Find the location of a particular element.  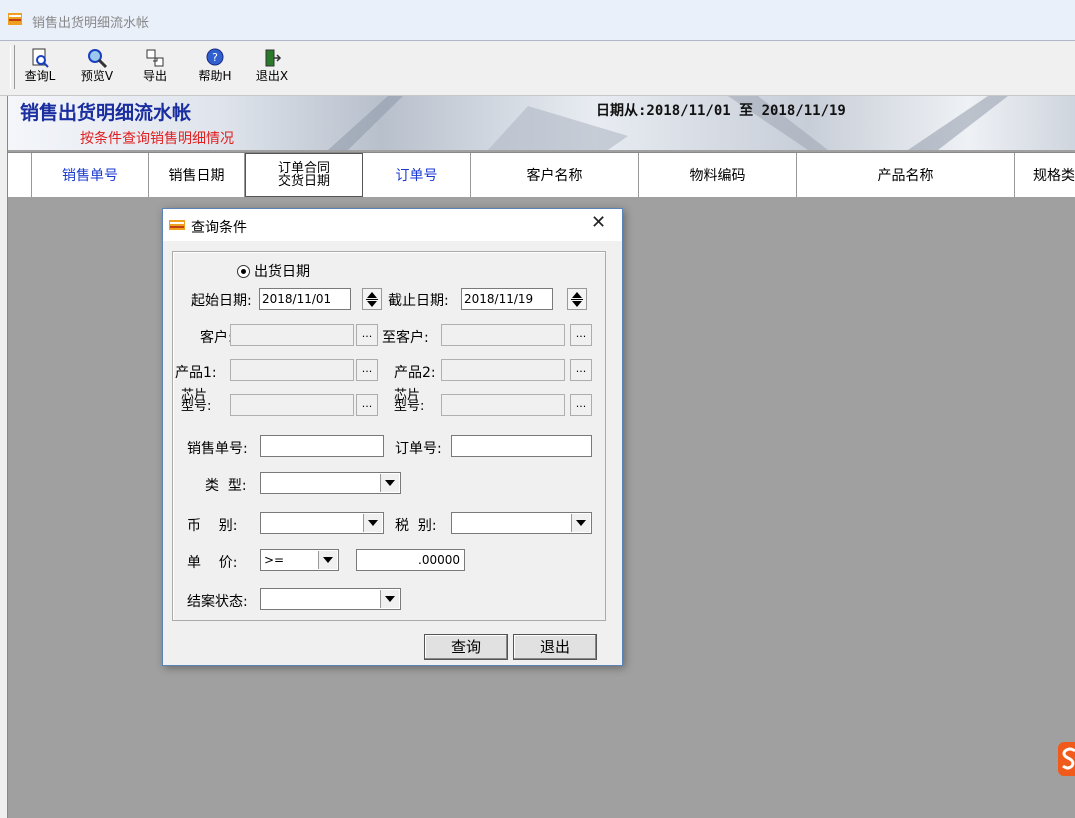

sales-no-field is located at coordinates (322, 446).